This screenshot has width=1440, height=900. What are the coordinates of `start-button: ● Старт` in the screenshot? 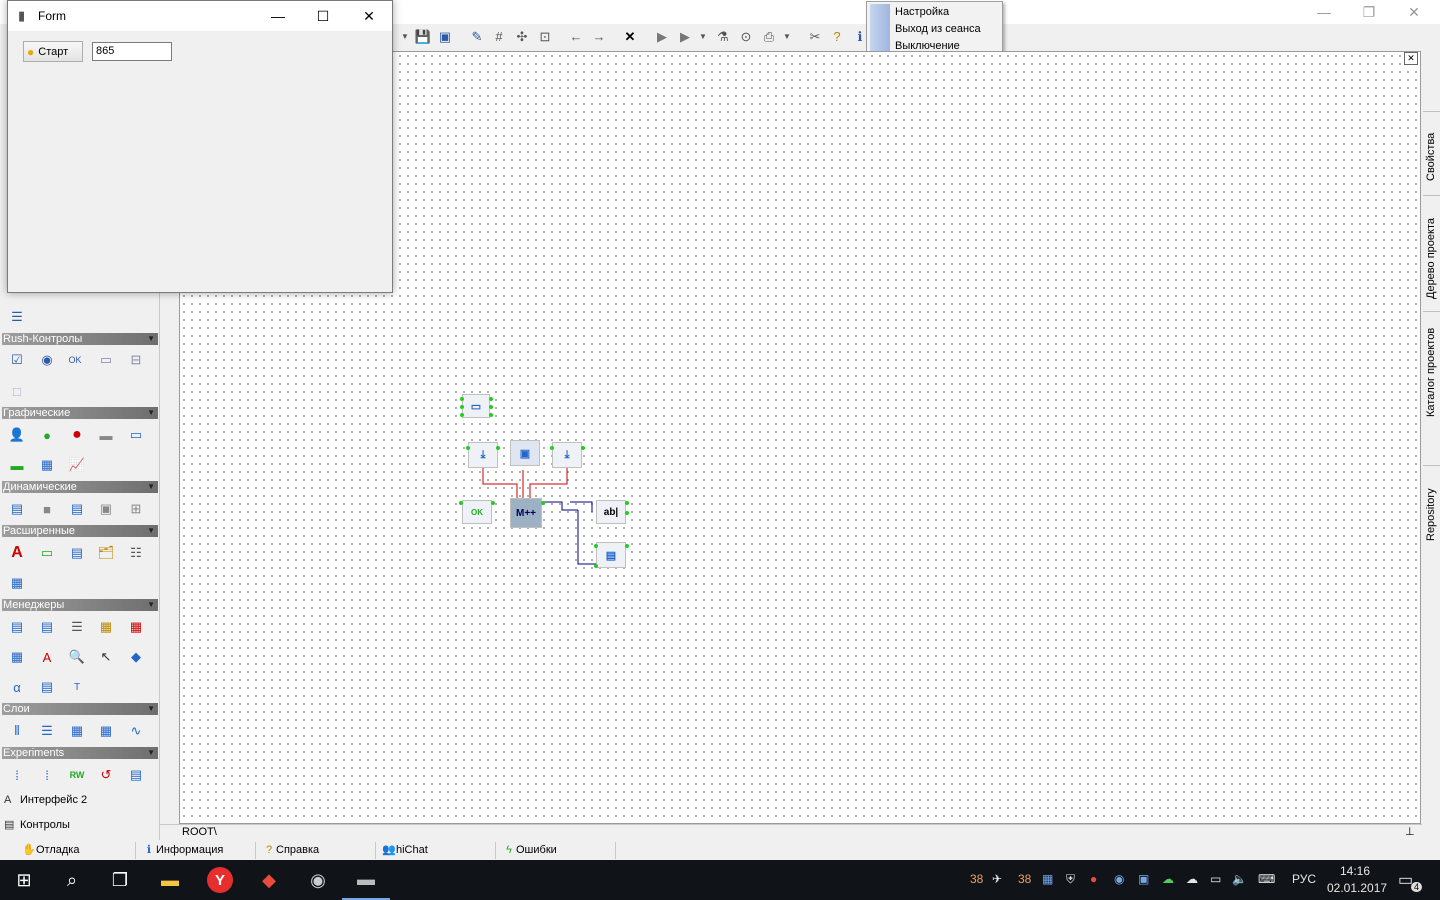 It's located at (53, 51).